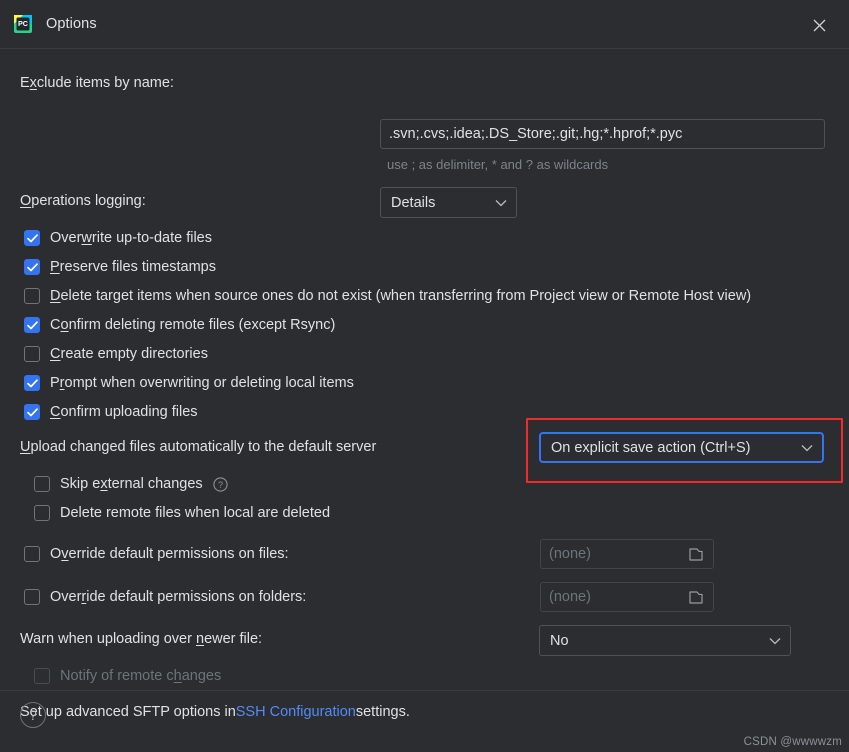 The image size is (849, 752). I want to click on checkbox-override-default-permissions-folders: Override default permissions on folders:, so click(165, 597).